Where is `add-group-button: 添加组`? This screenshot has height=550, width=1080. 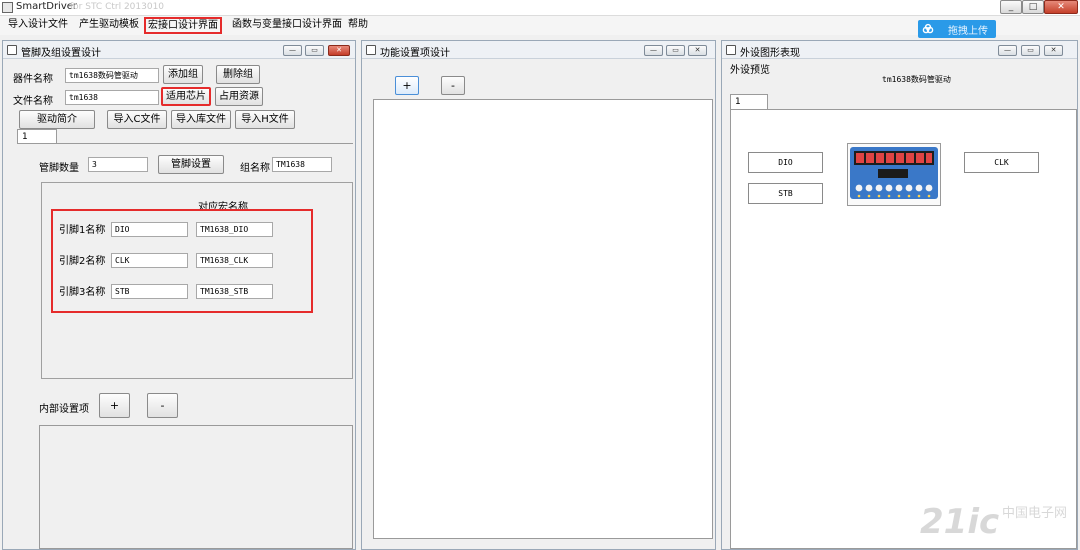 add-group-button: 添加组 is located at coordinates (183, 74).